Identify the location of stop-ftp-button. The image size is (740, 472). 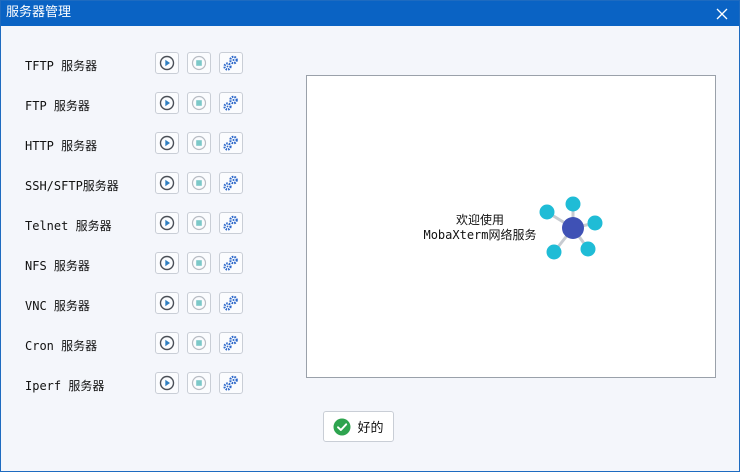
(199, 103).